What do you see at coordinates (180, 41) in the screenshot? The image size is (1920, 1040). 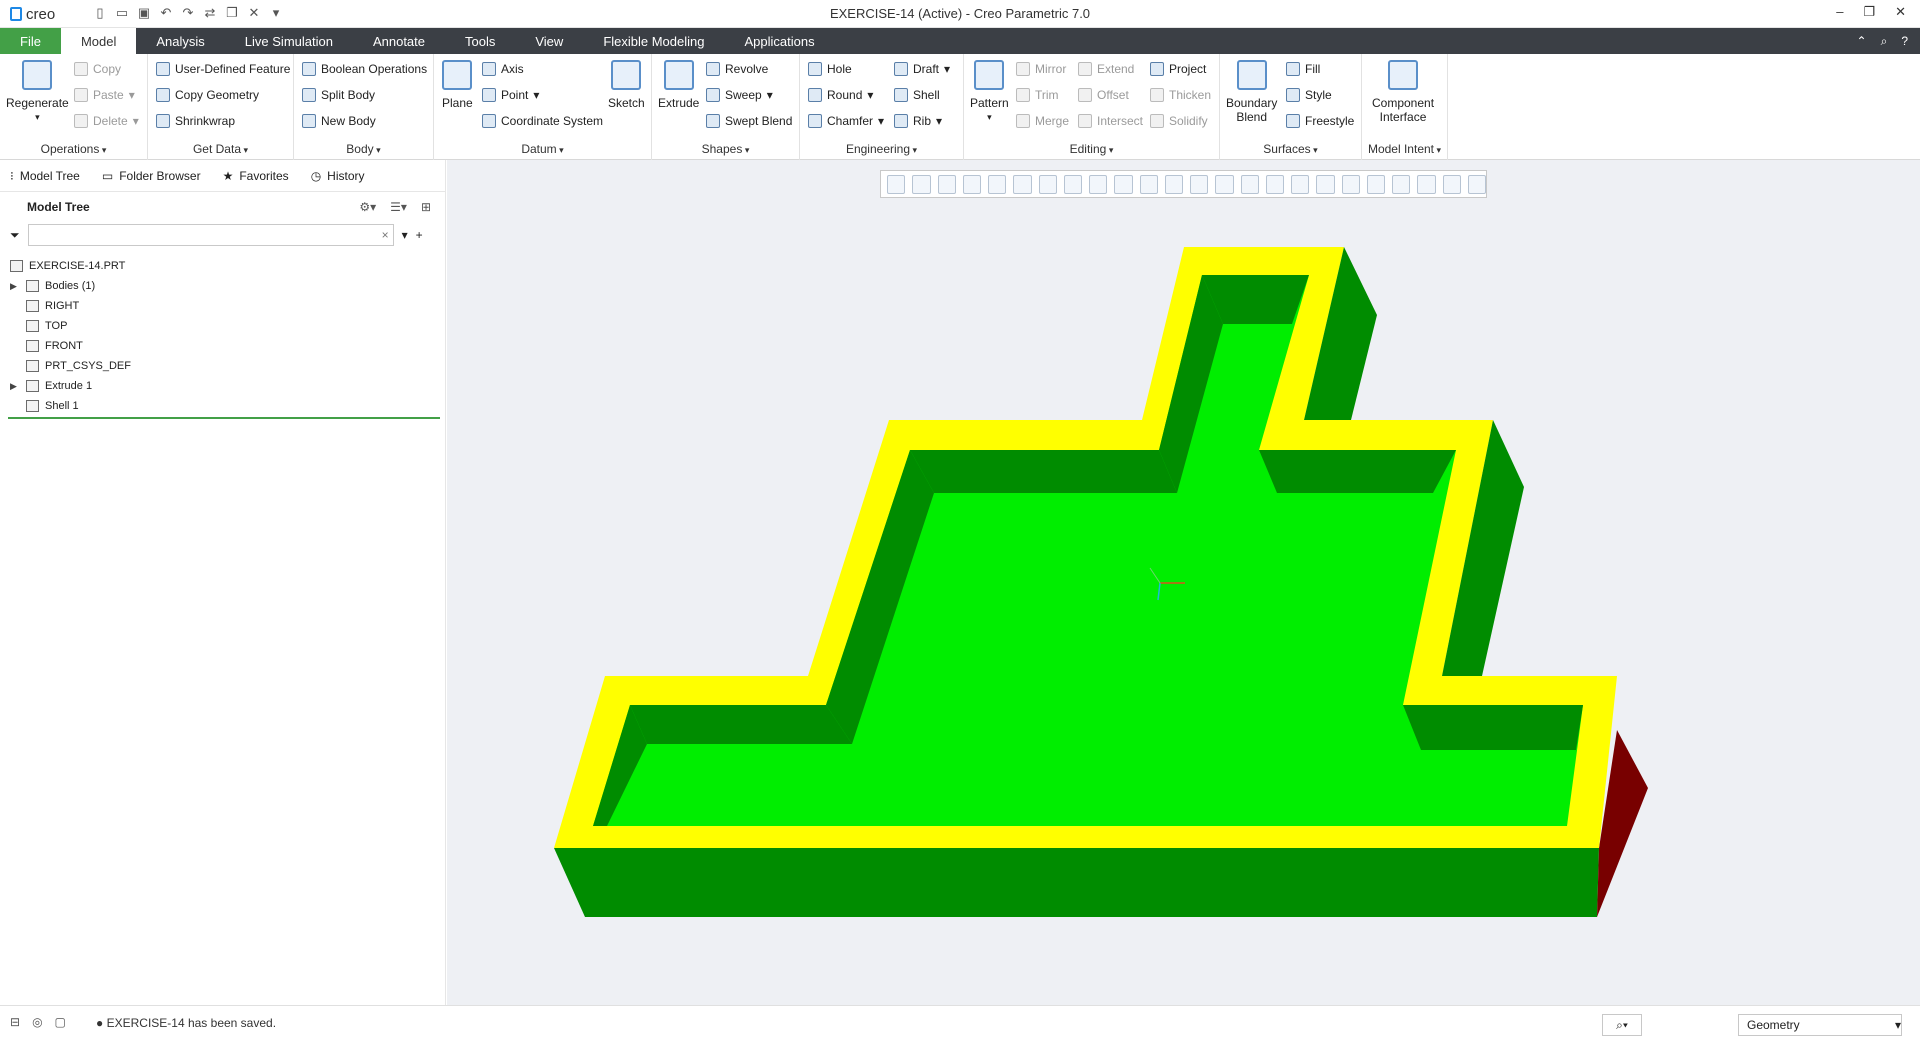 I see `menu-analysis: Analysis` at bounding box center [180, 41].